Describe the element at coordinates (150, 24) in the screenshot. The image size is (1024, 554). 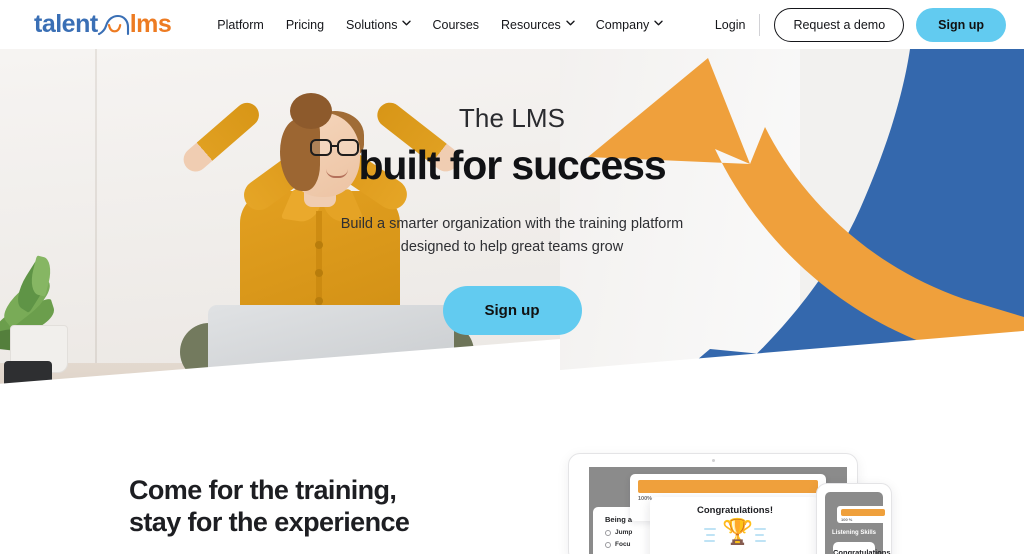
I see `logo-text-lms: lms` at that location.